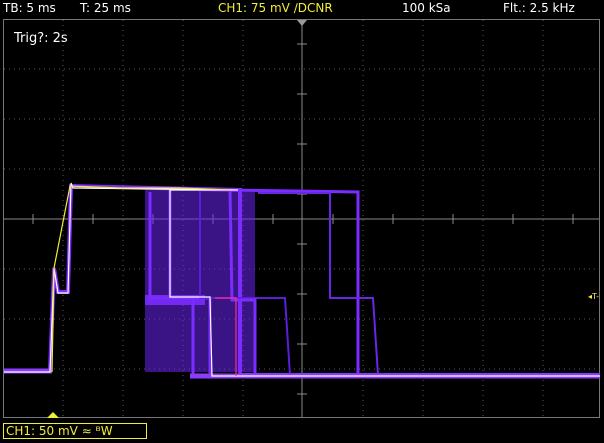 The height and width of the screenshot is (443, 604). Describe the element at coordinates (75, 431) in the screenshot. I see `channel-status-box: CH1: 50 mV ≈ ᴮW` at that location.